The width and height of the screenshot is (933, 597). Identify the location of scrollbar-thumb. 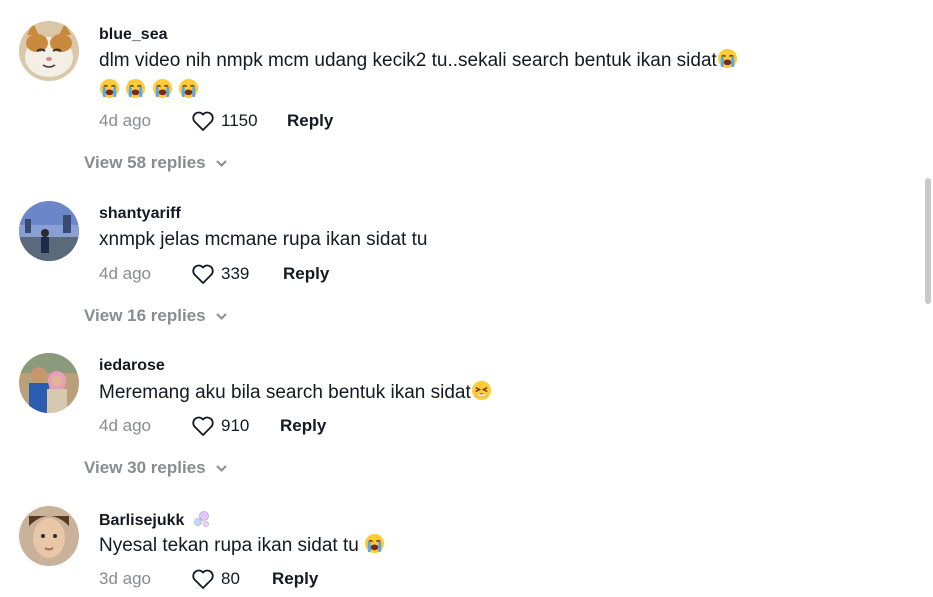
(928, 241).